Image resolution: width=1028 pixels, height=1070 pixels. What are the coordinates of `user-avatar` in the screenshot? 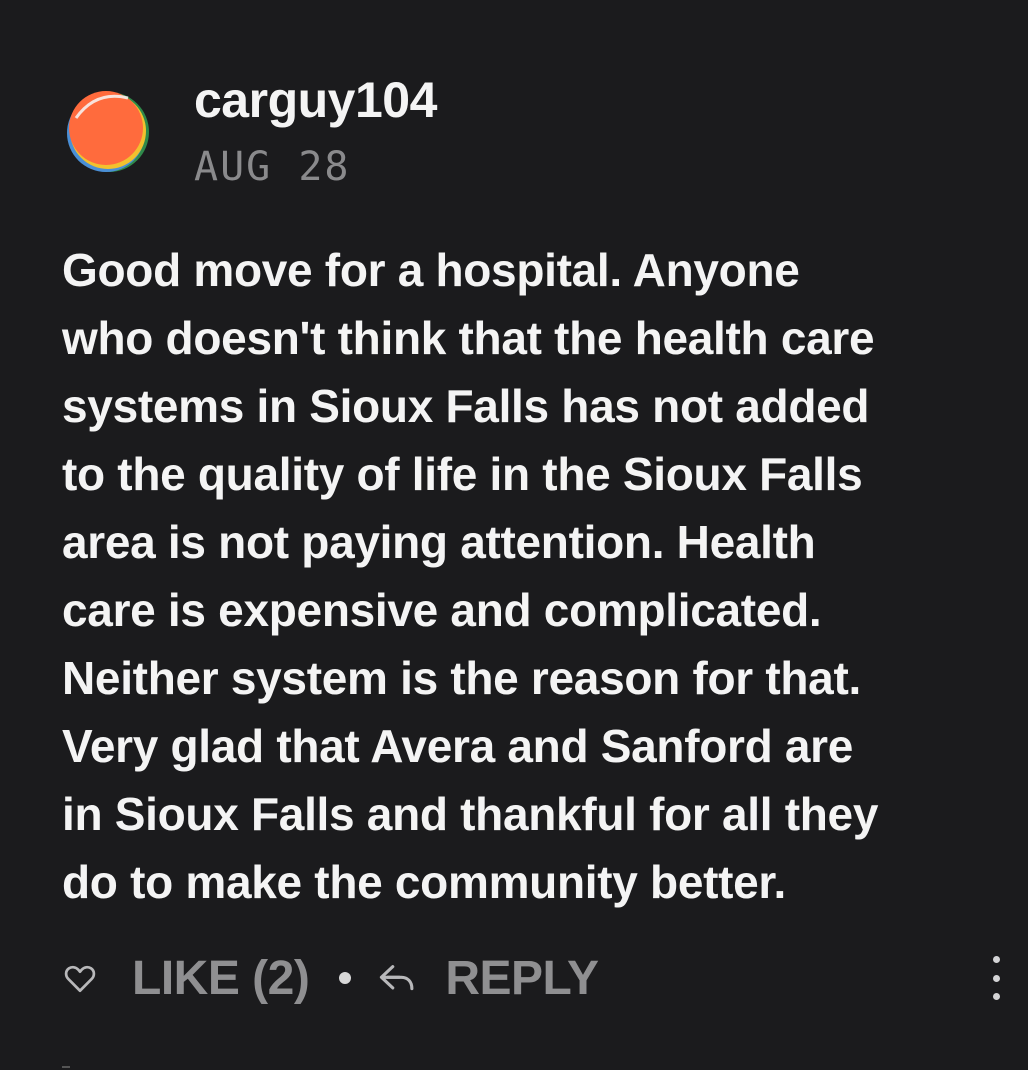 It's located at (108, 130).